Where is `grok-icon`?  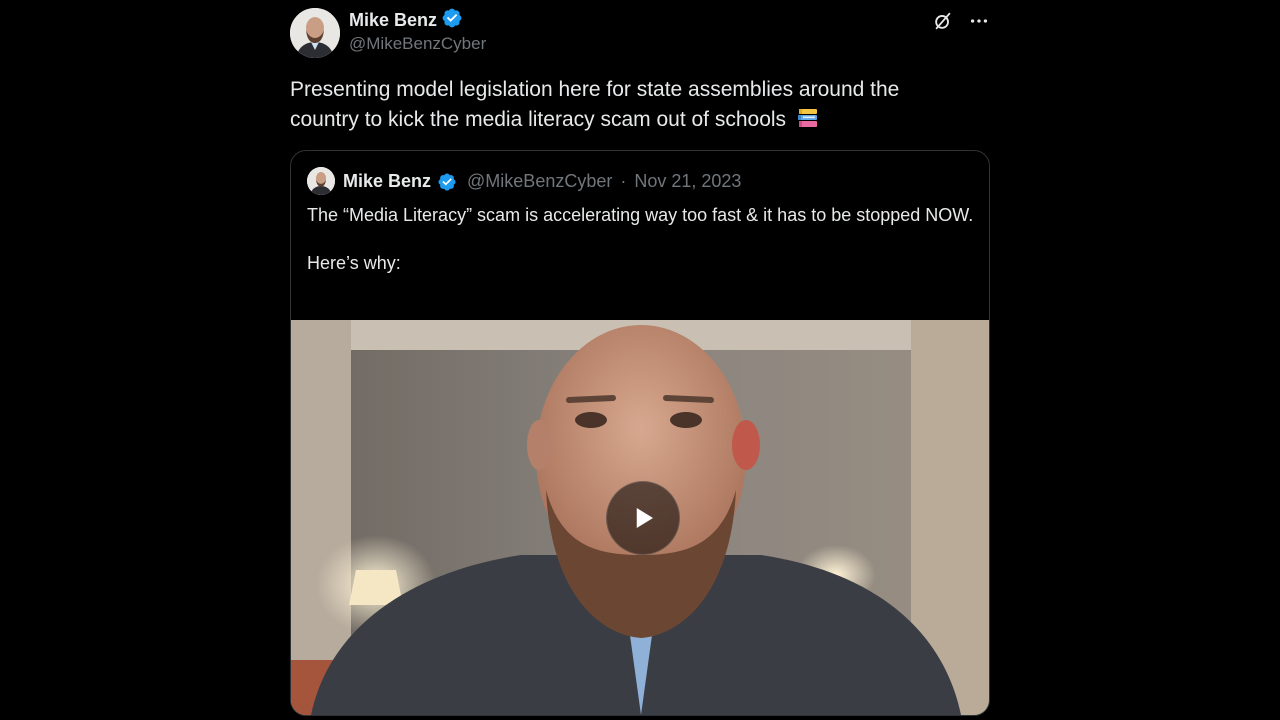 grok-icon is located at coordinates (943, 21).